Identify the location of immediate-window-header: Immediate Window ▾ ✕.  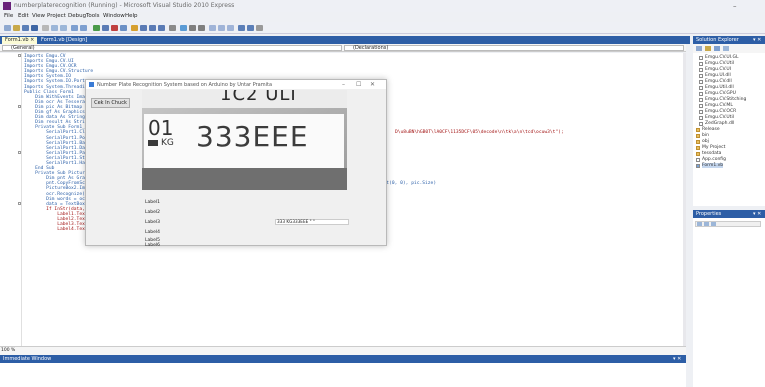
(343, 359).